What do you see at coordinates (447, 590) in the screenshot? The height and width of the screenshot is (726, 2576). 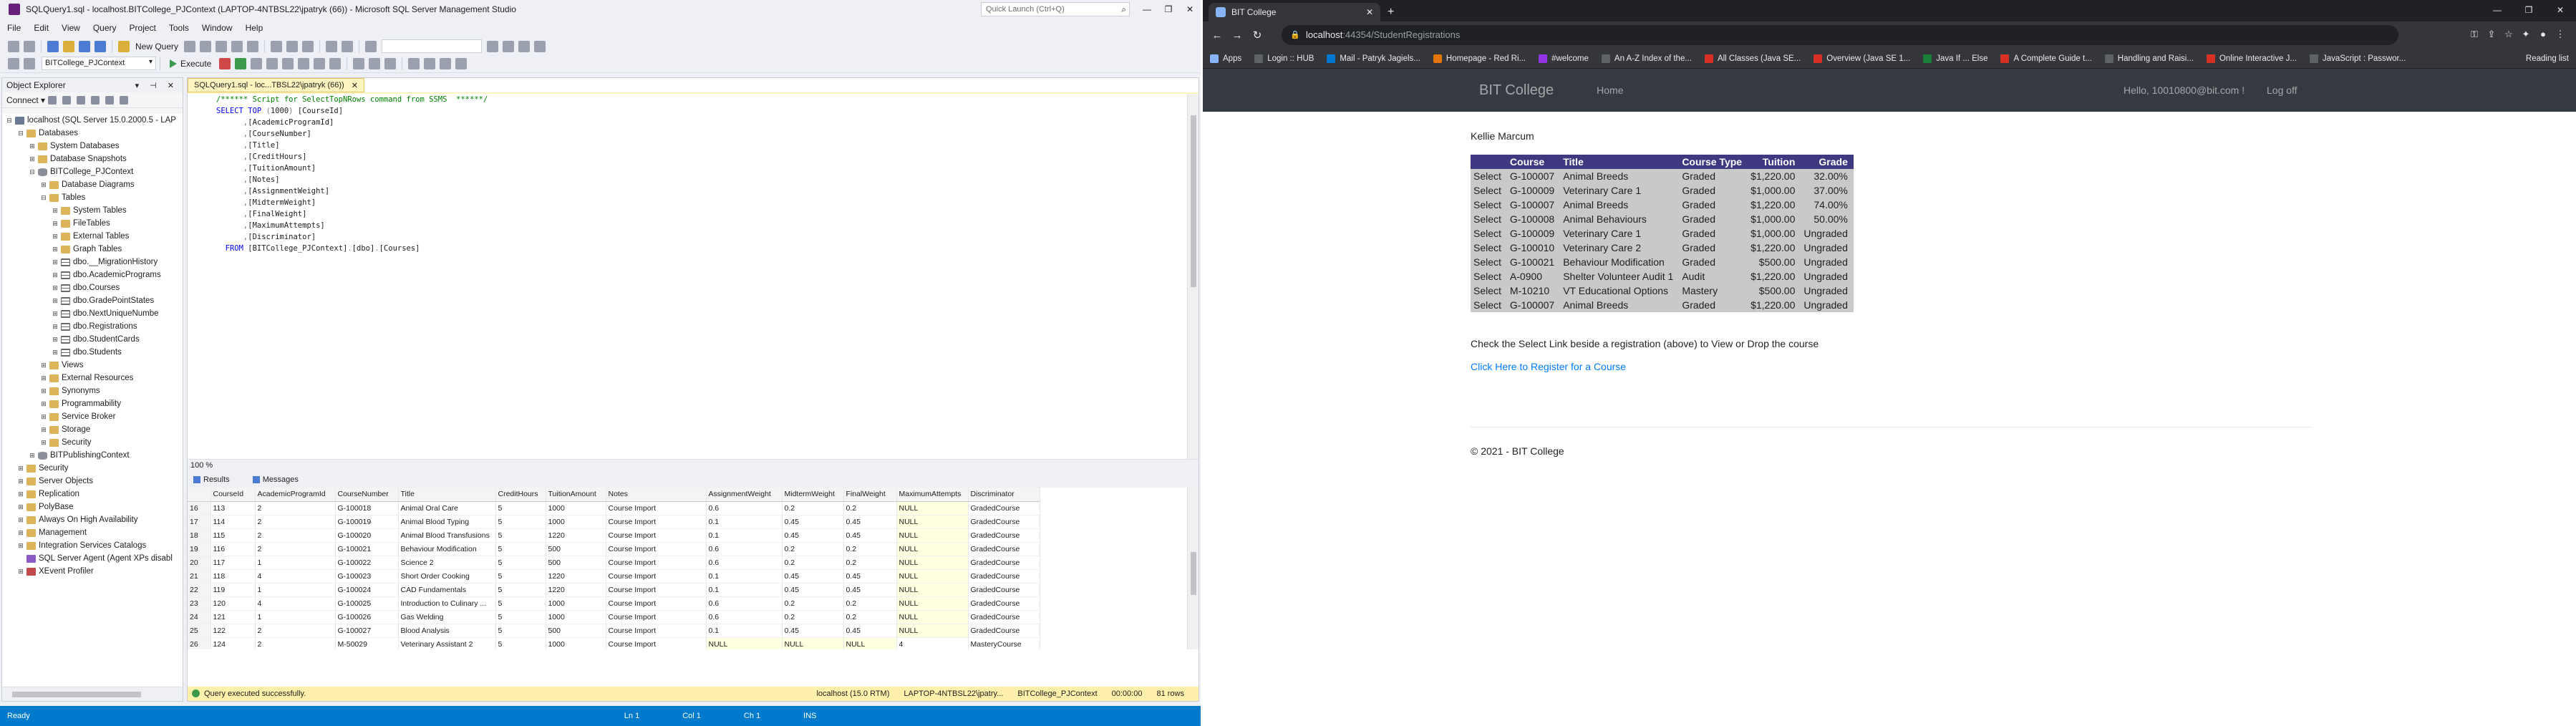 I see `grid-cell: CAD Fundamentals` at bounding box center [447, 590].